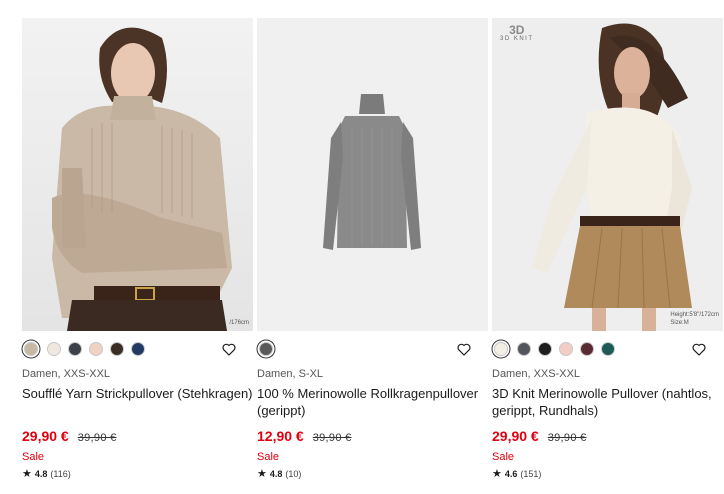 The height and width of the screenshot is (494, 724). I want to click on rating: ★ 4.8 (10), so click(372, 473).